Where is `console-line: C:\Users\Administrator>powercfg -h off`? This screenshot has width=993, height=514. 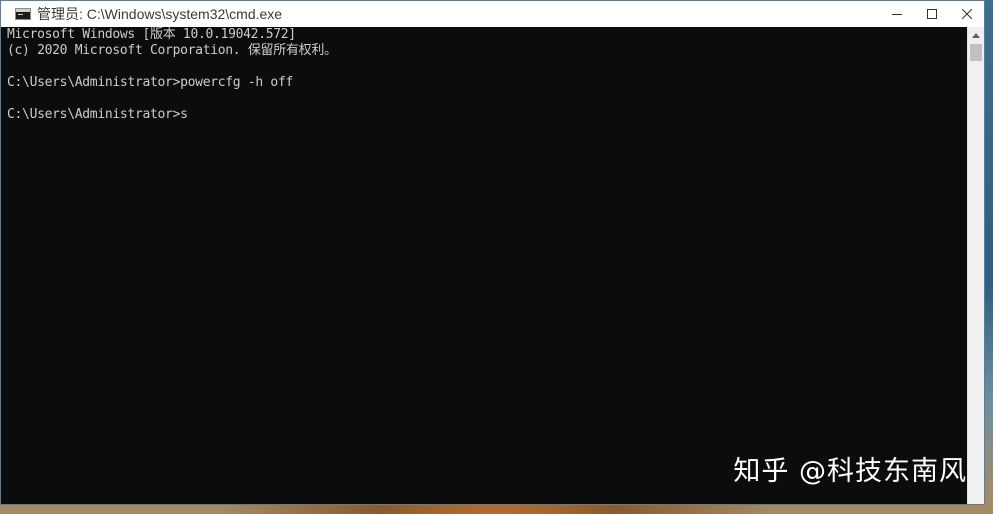
console-line: C:\Users\Administrator>powercfg -h off is located at coordinates (150, 82).